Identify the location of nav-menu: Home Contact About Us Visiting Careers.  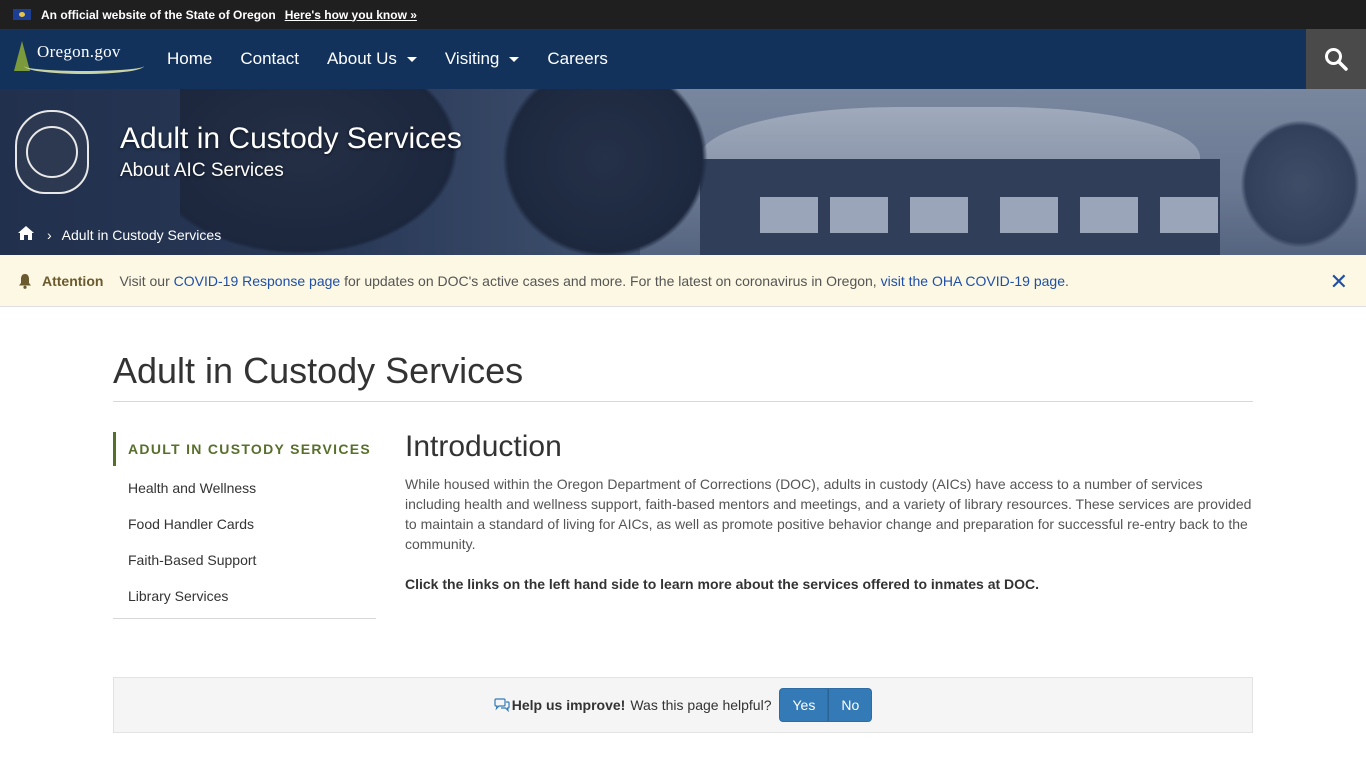
(387, 59).